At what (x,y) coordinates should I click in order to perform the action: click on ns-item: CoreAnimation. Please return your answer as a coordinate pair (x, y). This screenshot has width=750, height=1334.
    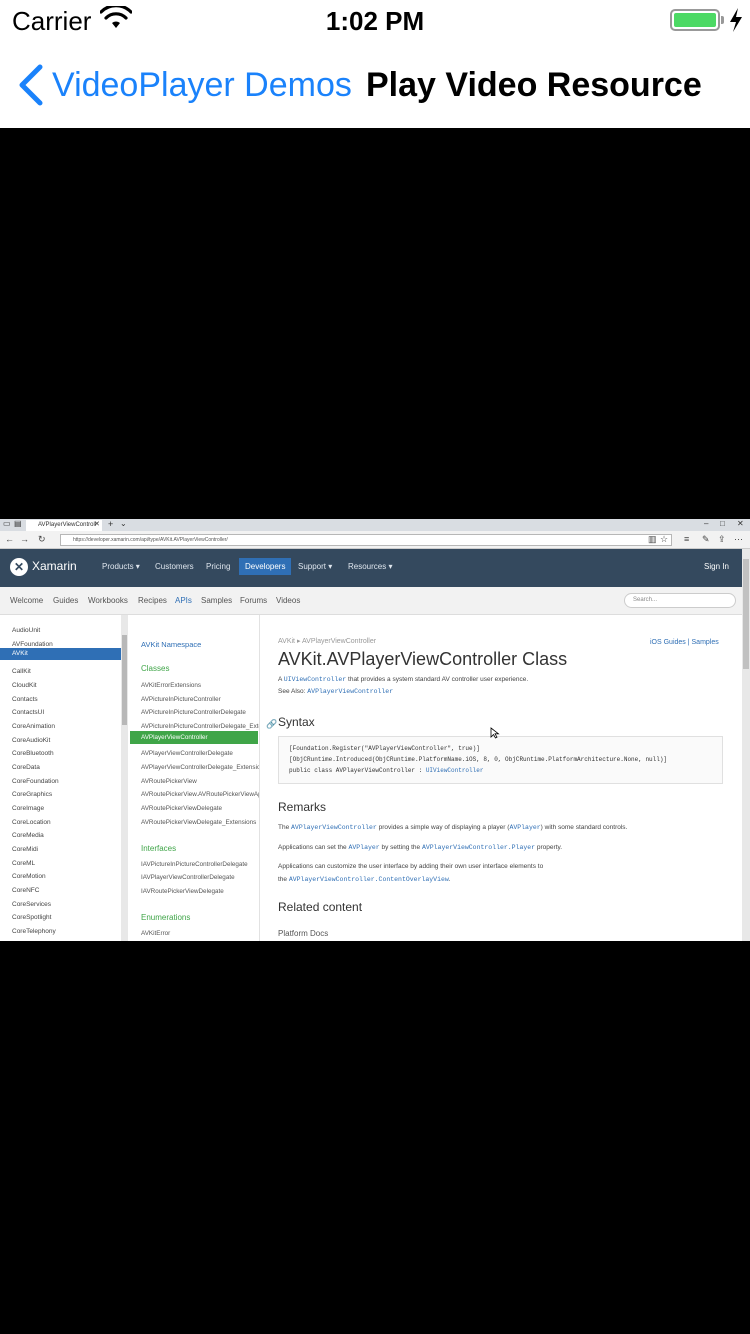
    Looking at the image, I should click on (33, 726).